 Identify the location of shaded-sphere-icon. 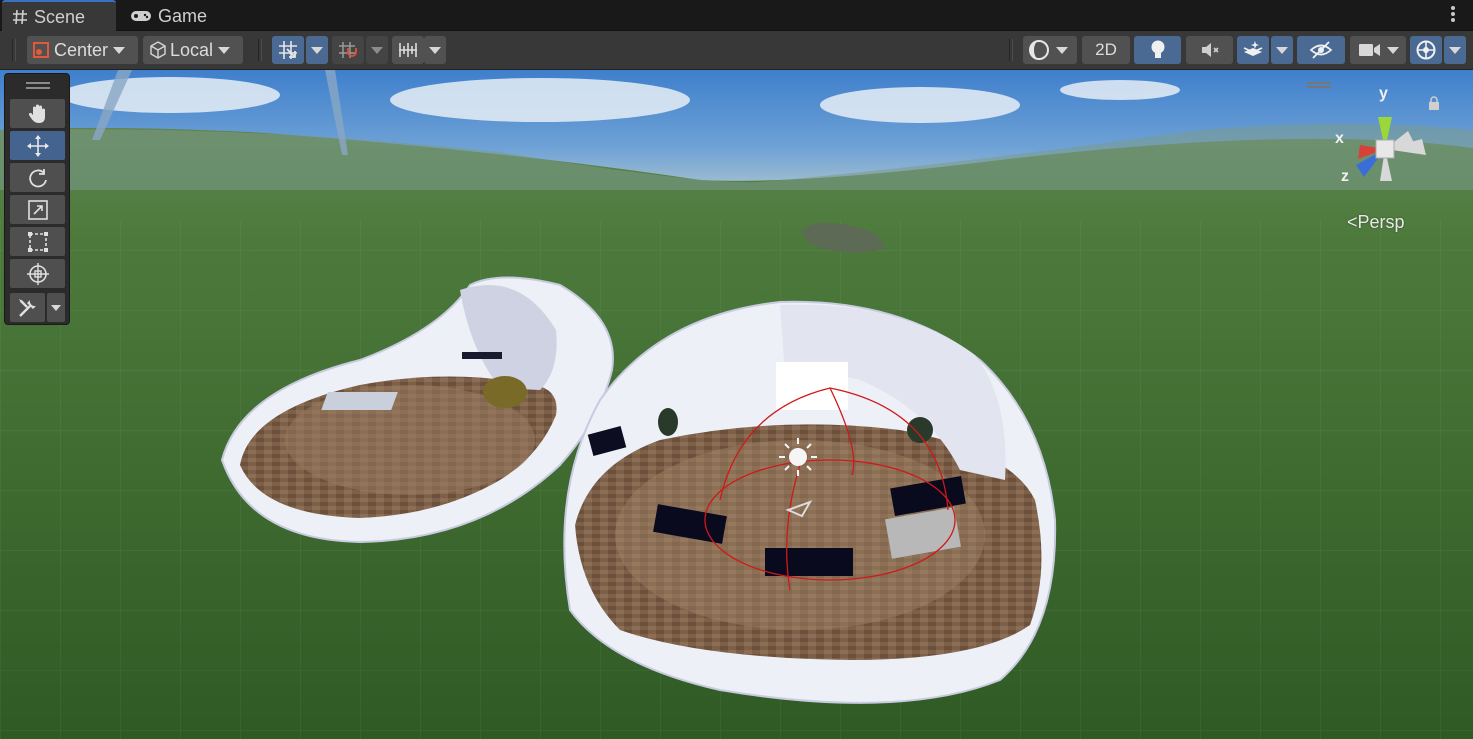
(1039, 50).